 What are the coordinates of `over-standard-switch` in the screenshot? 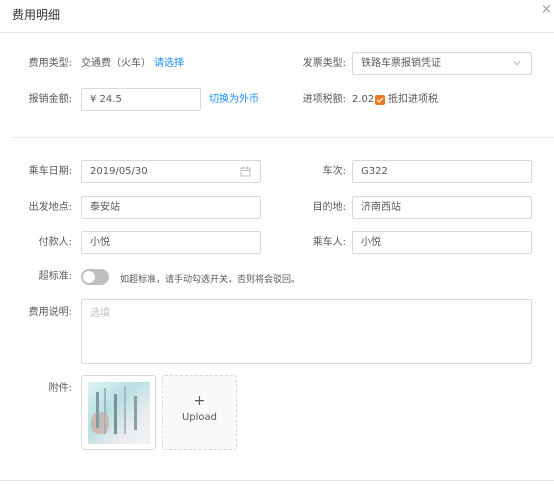 It's located at (95, 277).